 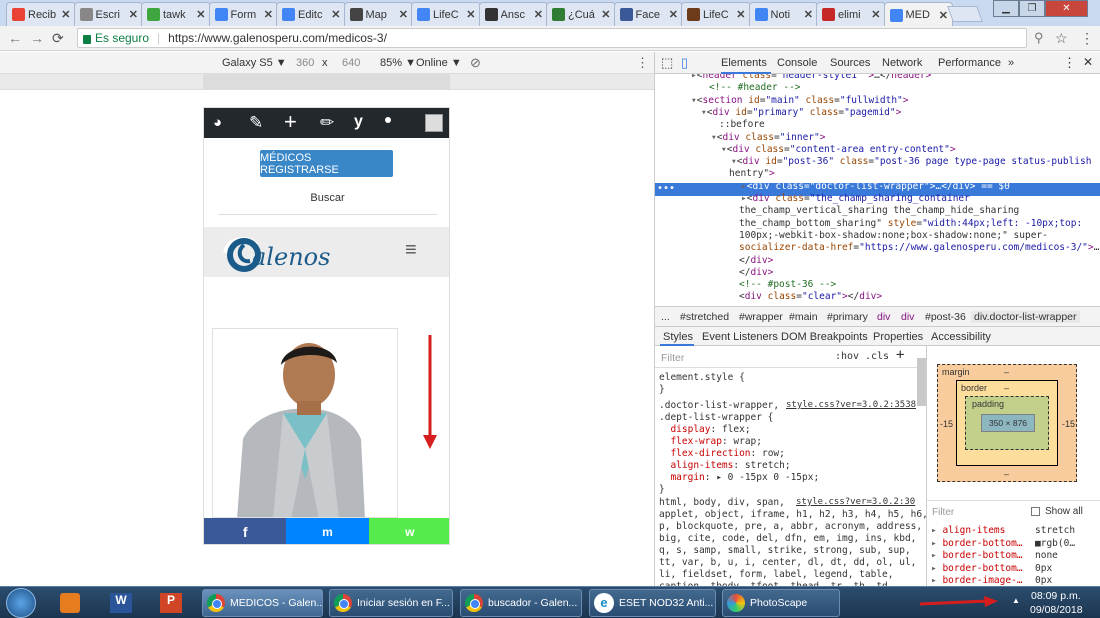 What do you see at coordinates (721, 454) in the screenshot?
I see `style-rule-line: flex-direction: row;` at bounding box center [721, 454].